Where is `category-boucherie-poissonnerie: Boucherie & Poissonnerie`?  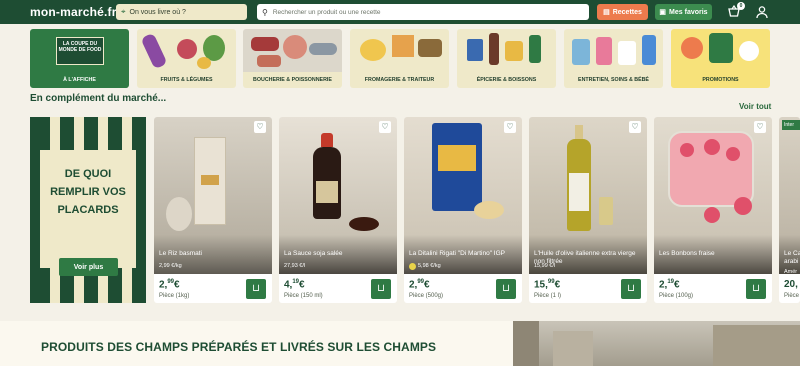 category-boucherie-poissonnerie: Boucherie & Poissonnerie is located at coordinates (292, 58).